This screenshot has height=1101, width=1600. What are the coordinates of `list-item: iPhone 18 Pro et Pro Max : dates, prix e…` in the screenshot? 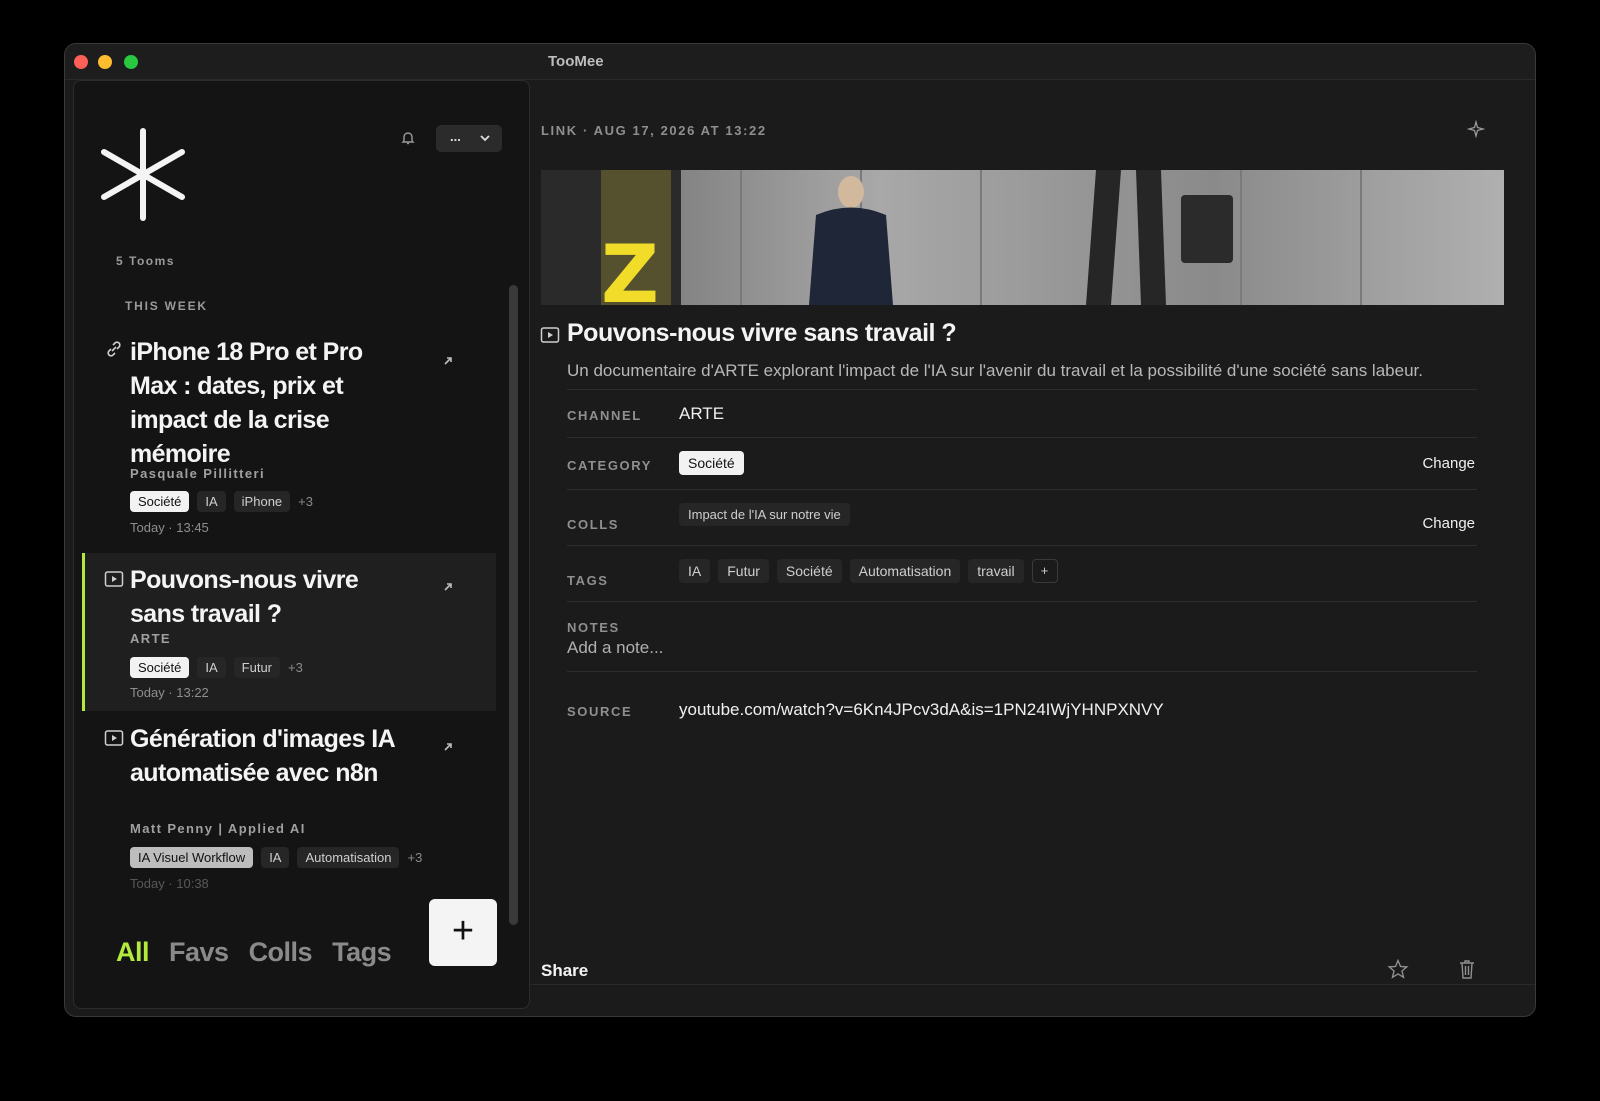 It's located at (289, 436).